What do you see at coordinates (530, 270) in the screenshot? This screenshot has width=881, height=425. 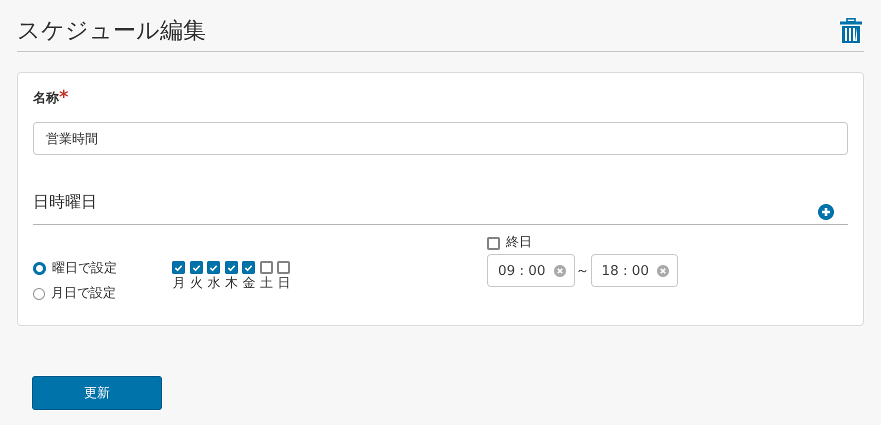 I see `time-field: 09 : 00` at bounding box center [530, 270].